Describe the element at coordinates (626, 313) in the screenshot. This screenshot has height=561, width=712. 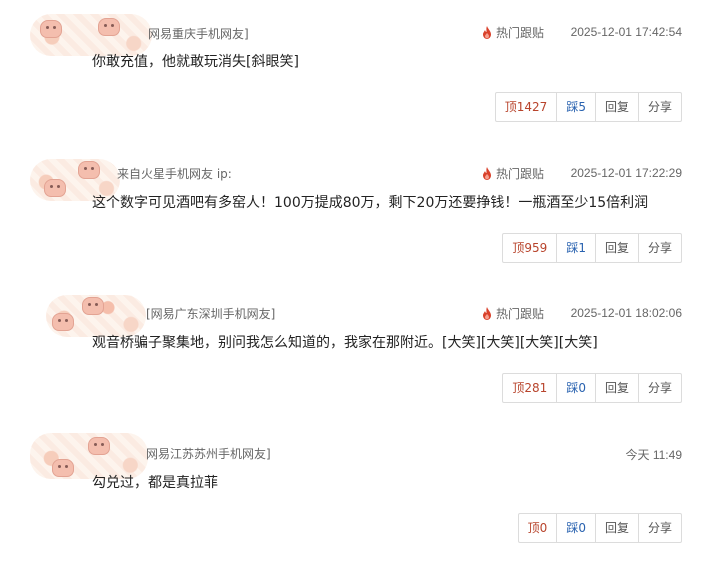
I see `comment-time: 2025-12-01 18:02:06` at that location.